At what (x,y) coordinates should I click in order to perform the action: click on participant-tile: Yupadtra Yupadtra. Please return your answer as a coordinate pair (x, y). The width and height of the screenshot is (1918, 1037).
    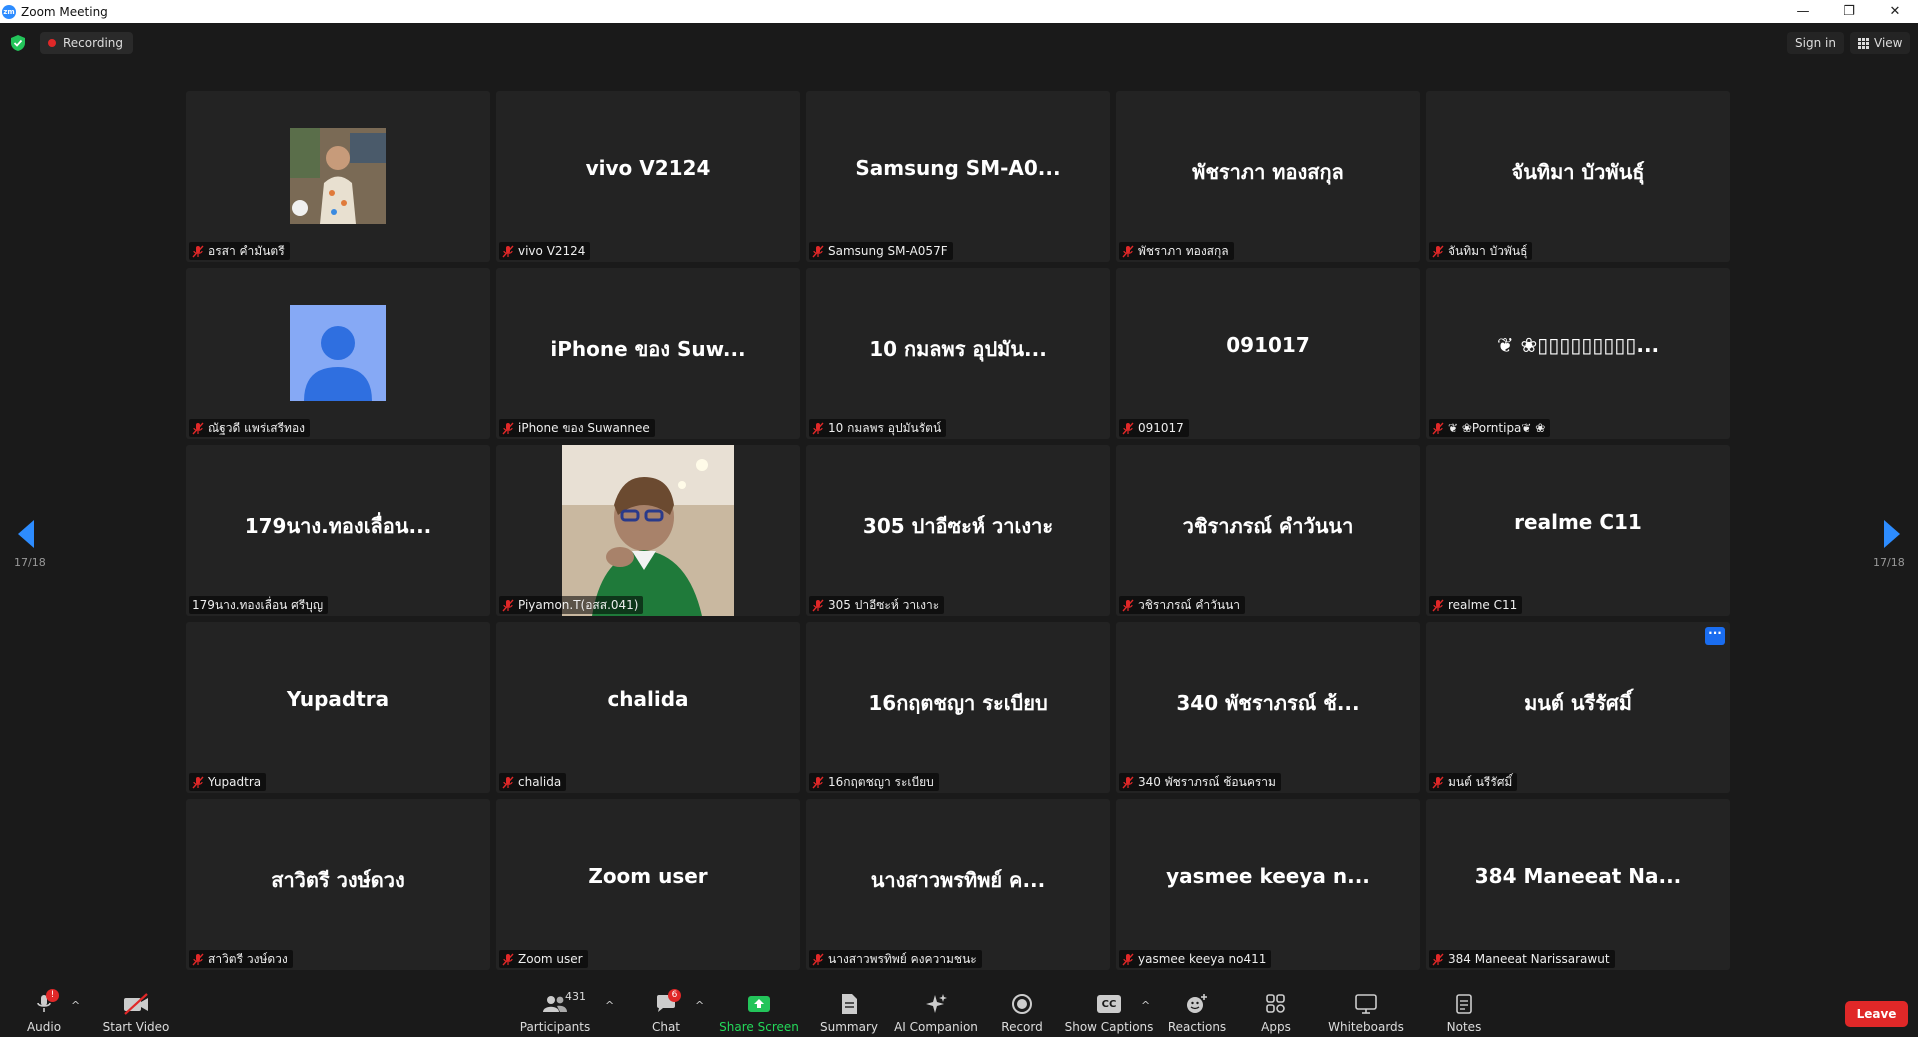
    Looking at the image, I should click on (338, 707).